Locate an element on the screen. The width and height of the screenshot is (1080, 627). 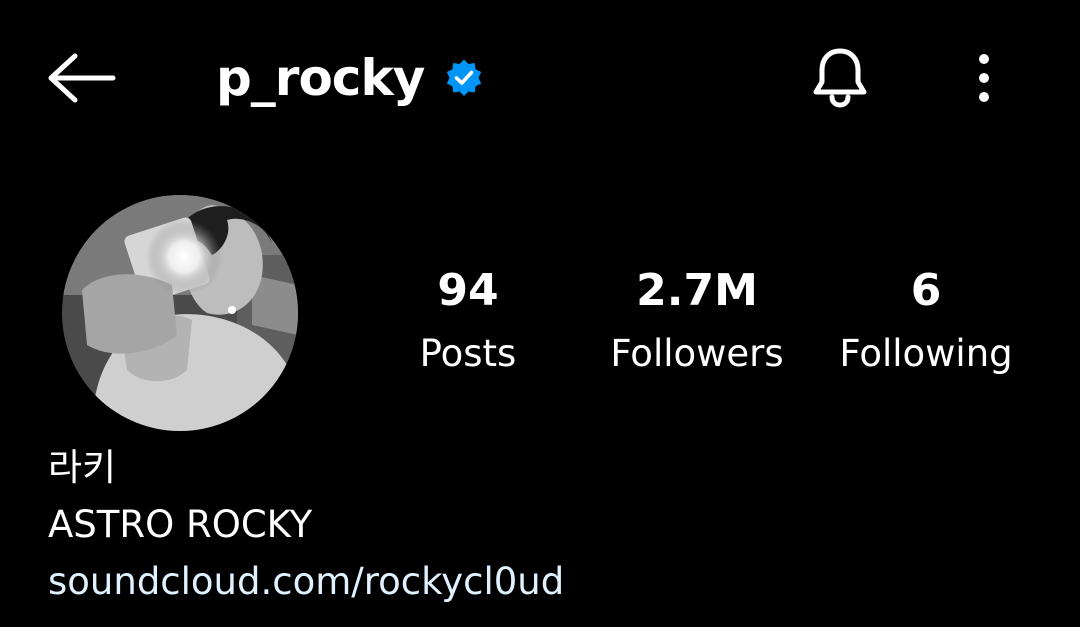
more-options-button is located at coordinates (984, 78).